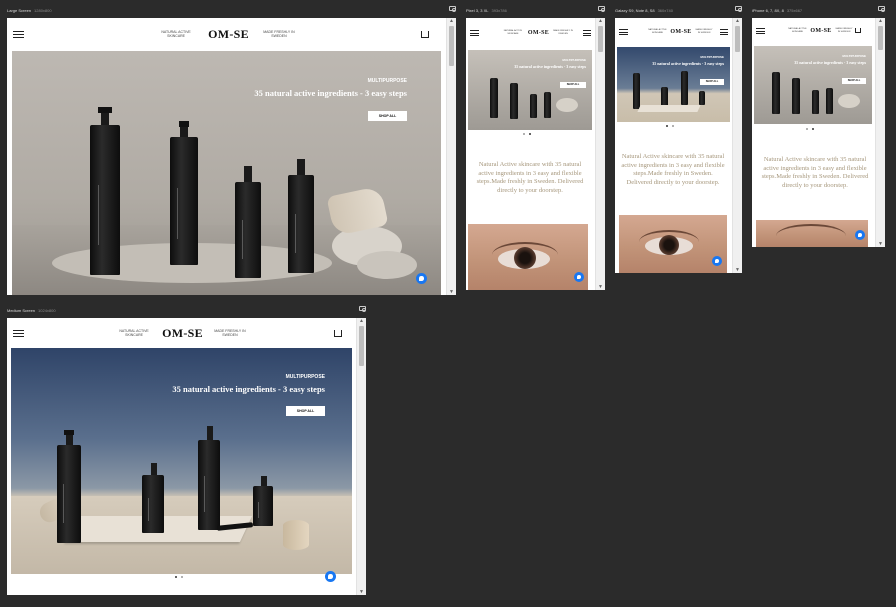  Describe the element at coordinates (794, 10) in the screenshot. I see `frame-size: 375x667` at that location.